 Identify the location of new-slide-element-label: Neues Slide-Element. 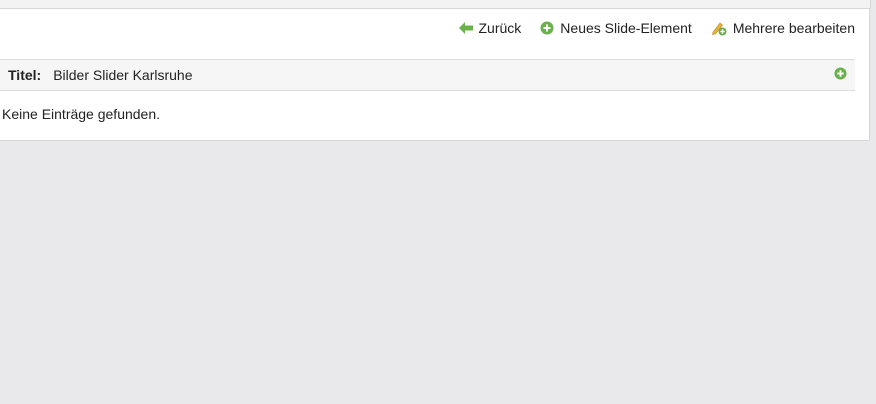
(626, 28).